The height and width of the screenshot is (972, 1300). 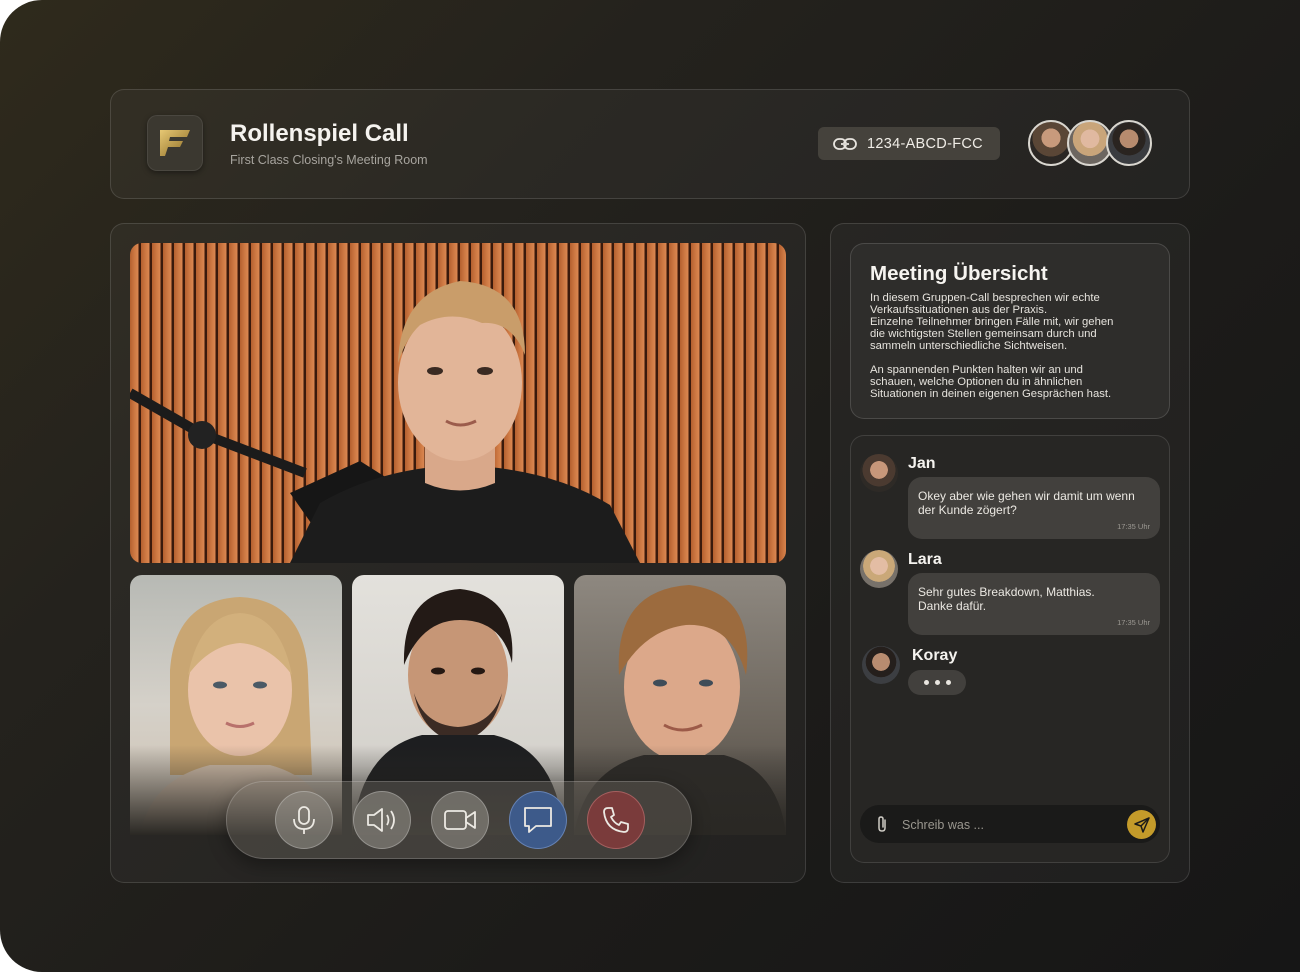 I want to click on attachment-icon, so click(x=882, y=826).